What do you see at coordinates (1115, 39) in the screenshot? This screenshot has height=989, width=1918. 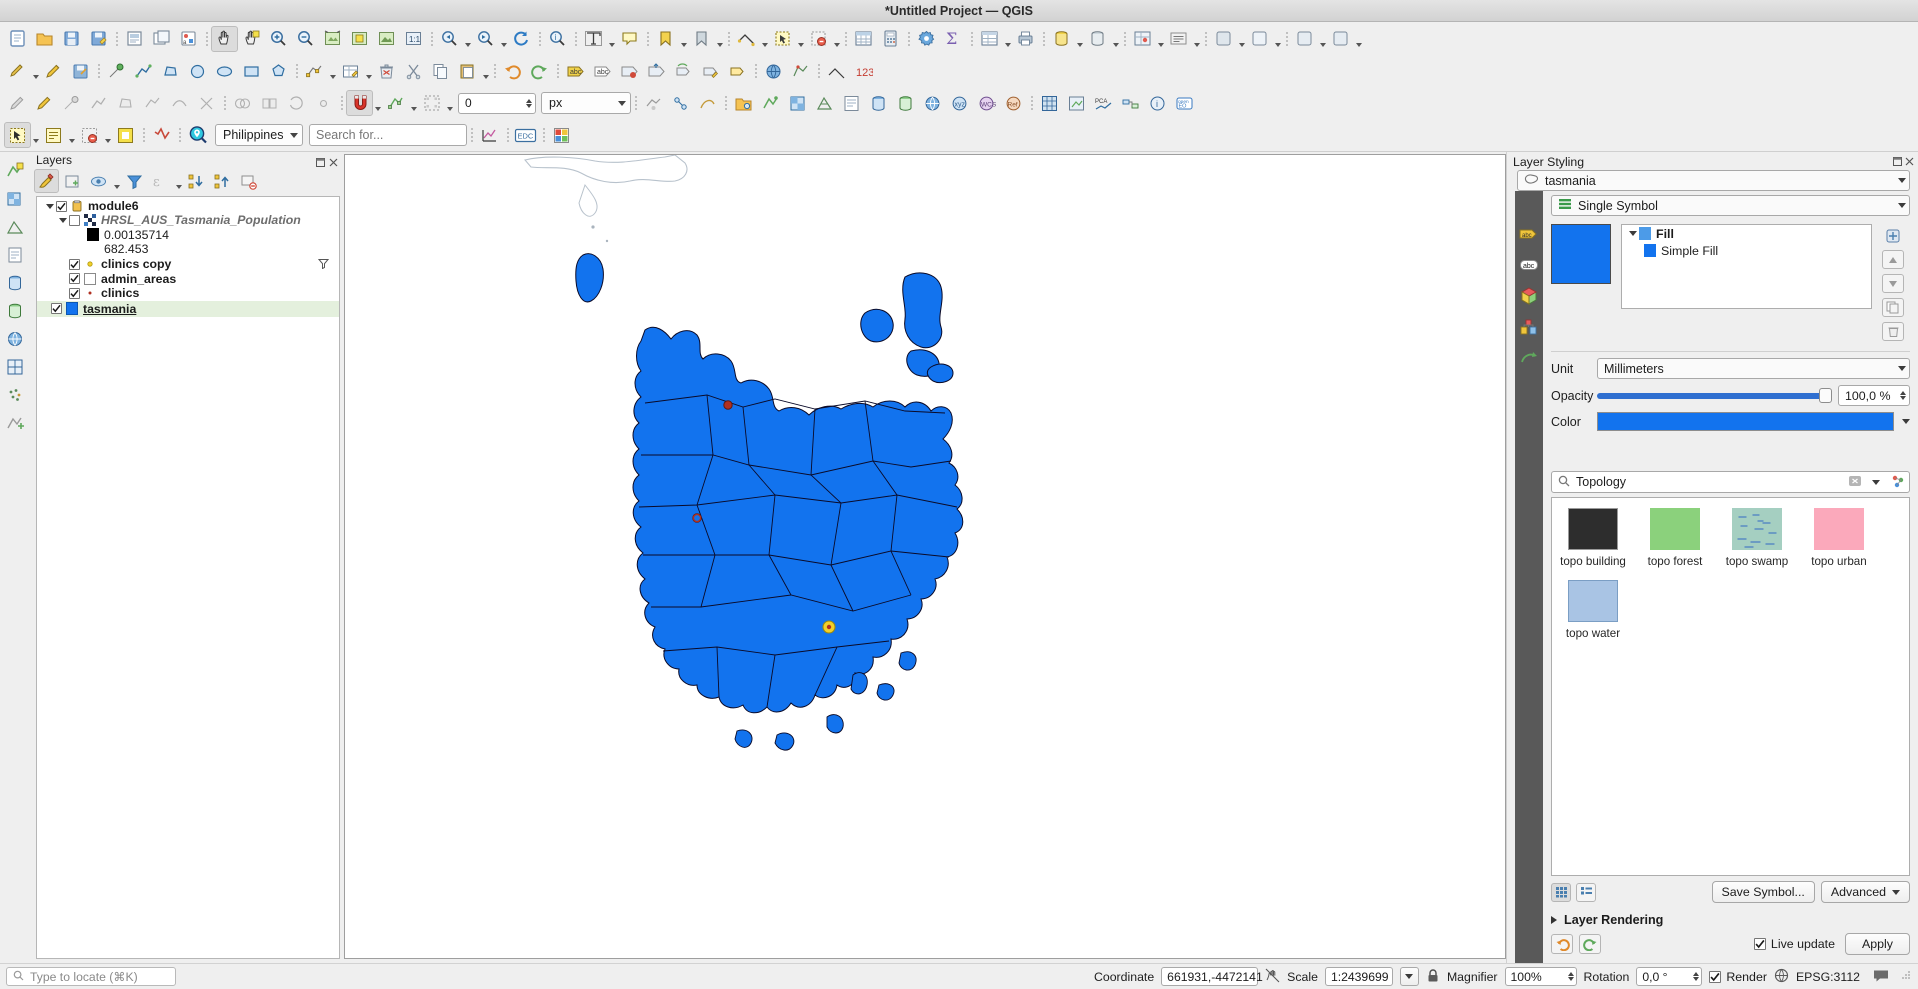 I see `geopackage-dropdown` at bounding box center [1115, 39].